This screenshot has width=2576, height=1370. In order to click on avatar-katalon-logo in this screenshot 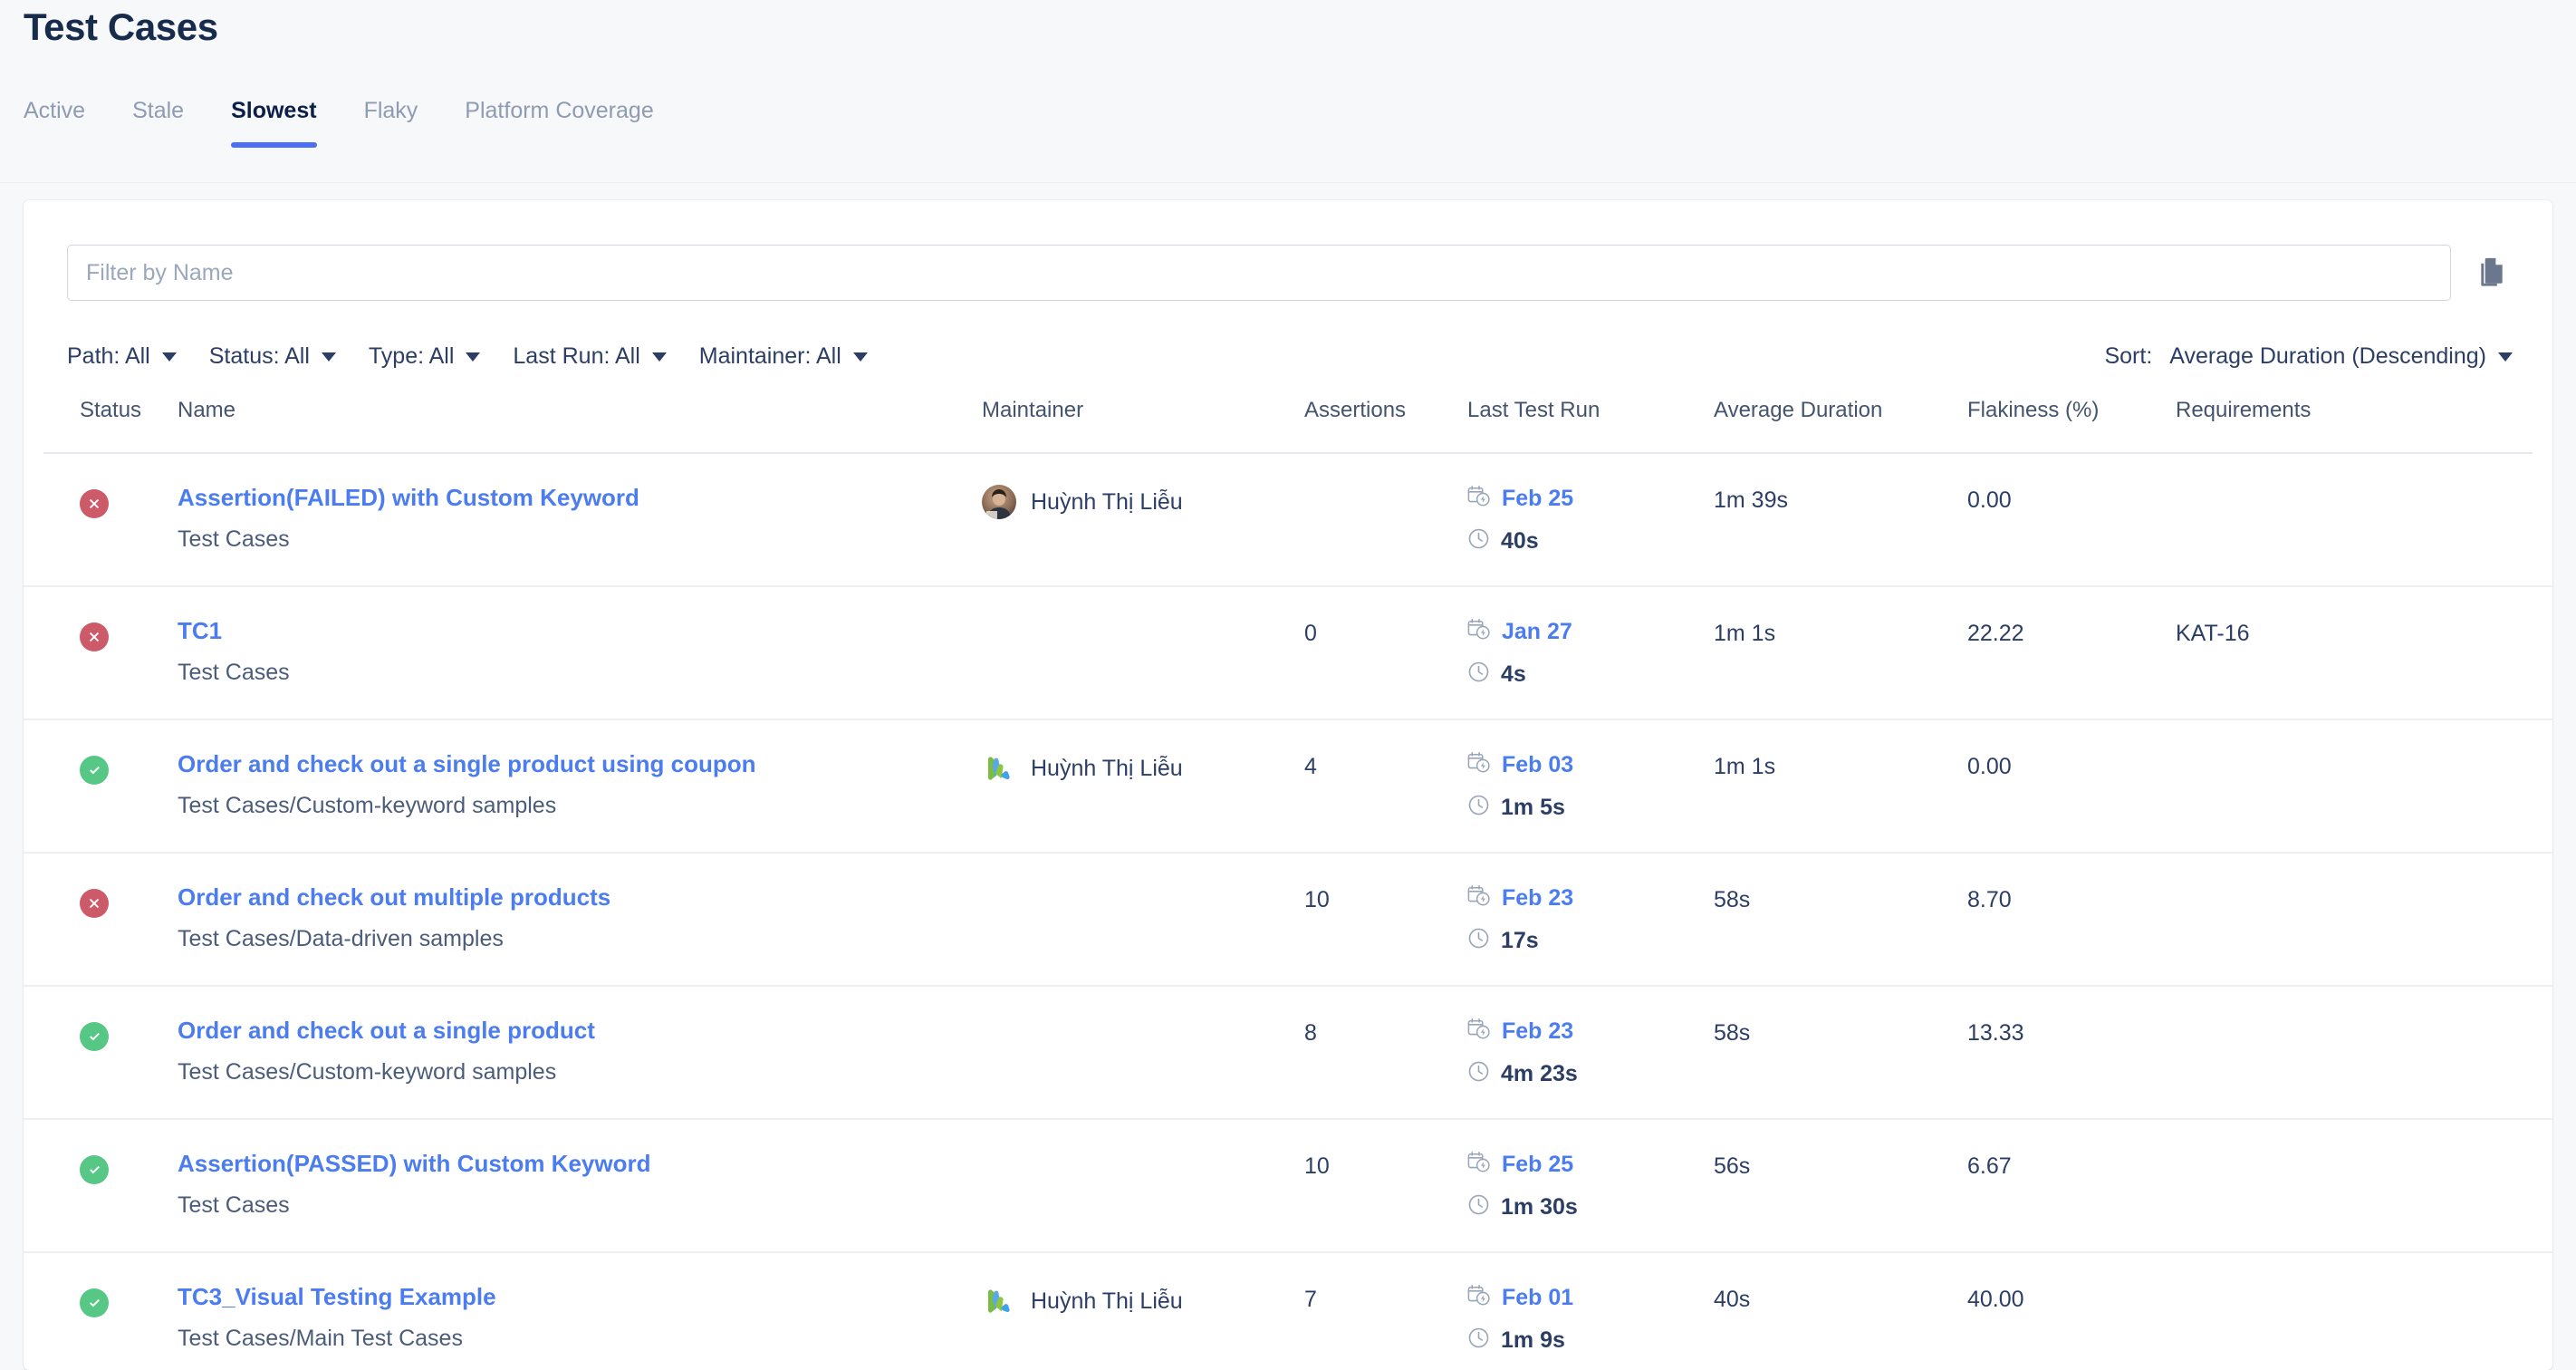, I will do `click(999, 1301)`.